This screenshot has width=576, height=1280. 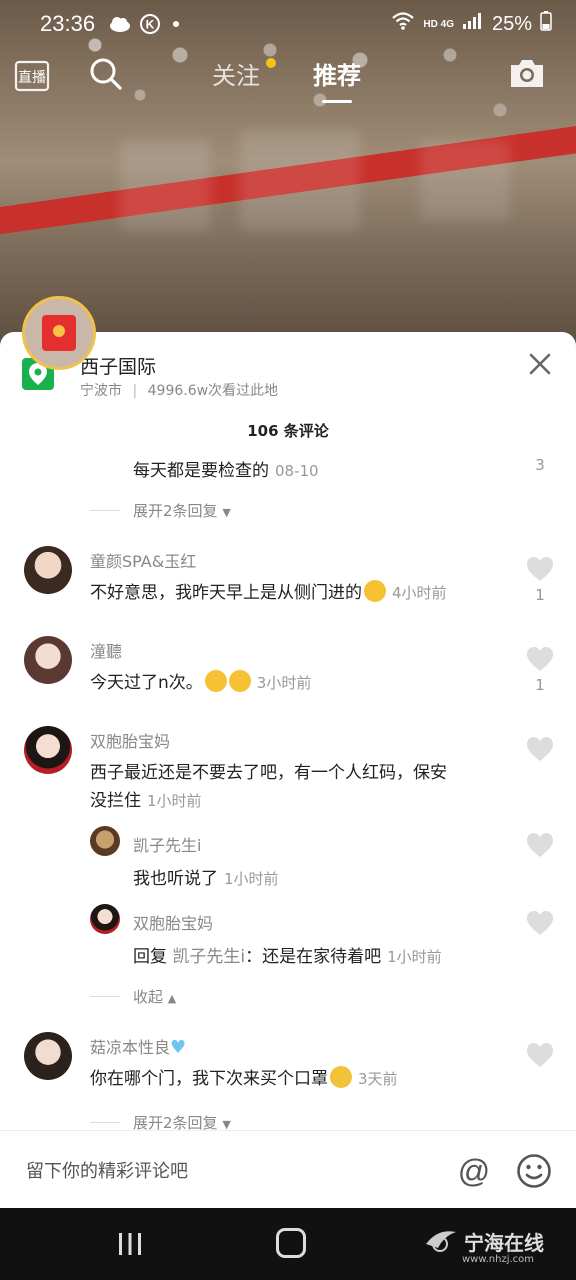 I want to click on comment-author: 童颜SPA&玉红, so click(x=143, y=560).